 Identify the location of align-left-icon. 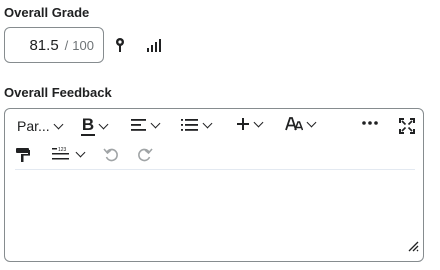
(138, 125).